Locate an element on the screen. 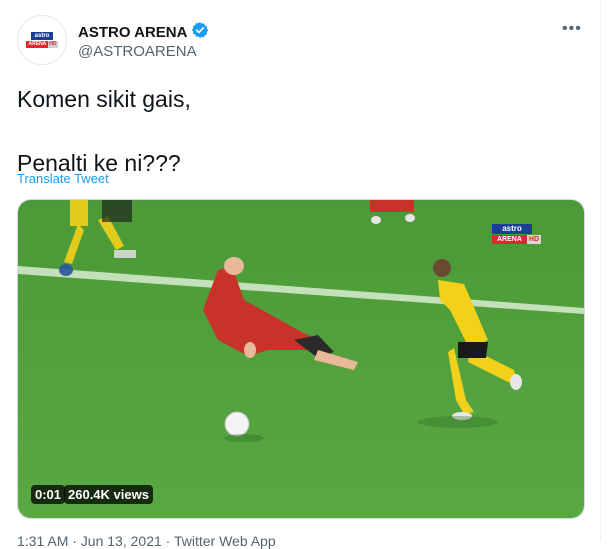 This screenshot has height=549, width=611. broadcaster-logo-hd: HD is located at coordinates (534, 239).